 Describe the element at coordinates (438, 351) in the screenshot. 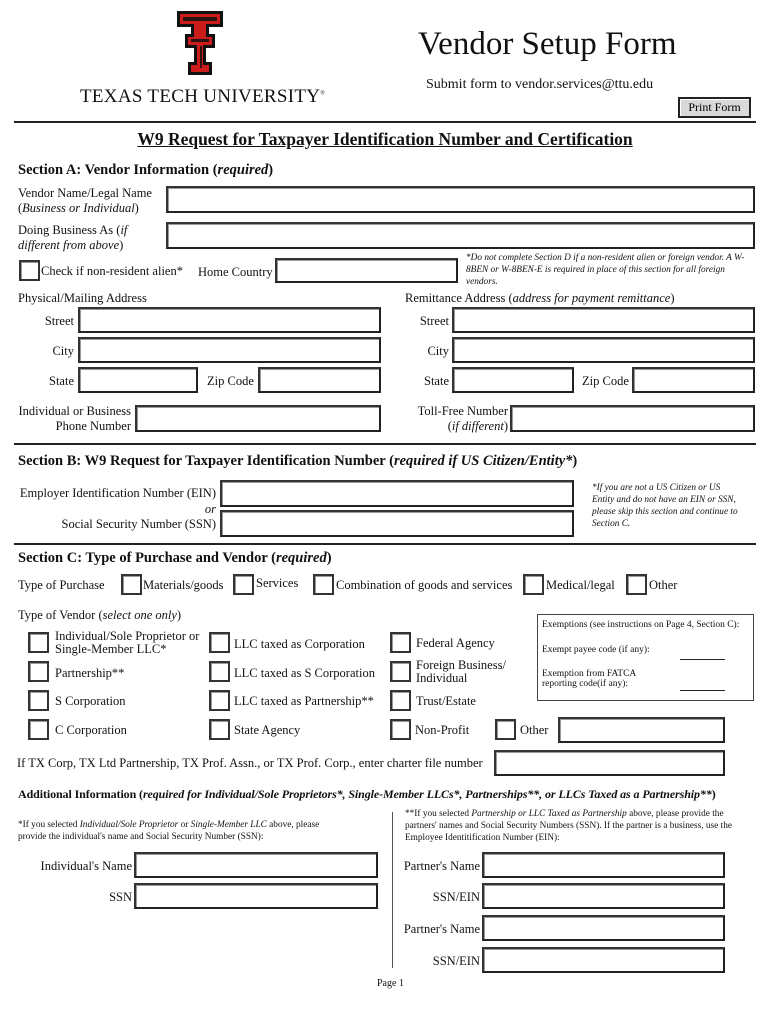

I see `remit-city-label: City` at that location.